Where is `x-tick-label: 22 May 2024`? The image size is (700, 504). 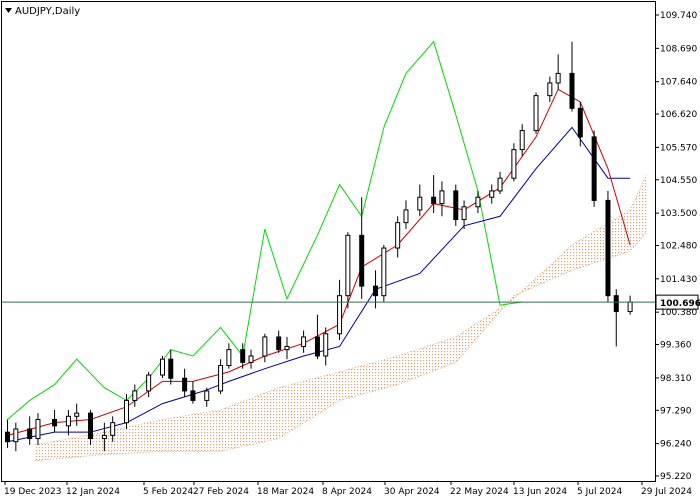 x-tick-label: 22 May 2024 is located at coordinates (479, 492).